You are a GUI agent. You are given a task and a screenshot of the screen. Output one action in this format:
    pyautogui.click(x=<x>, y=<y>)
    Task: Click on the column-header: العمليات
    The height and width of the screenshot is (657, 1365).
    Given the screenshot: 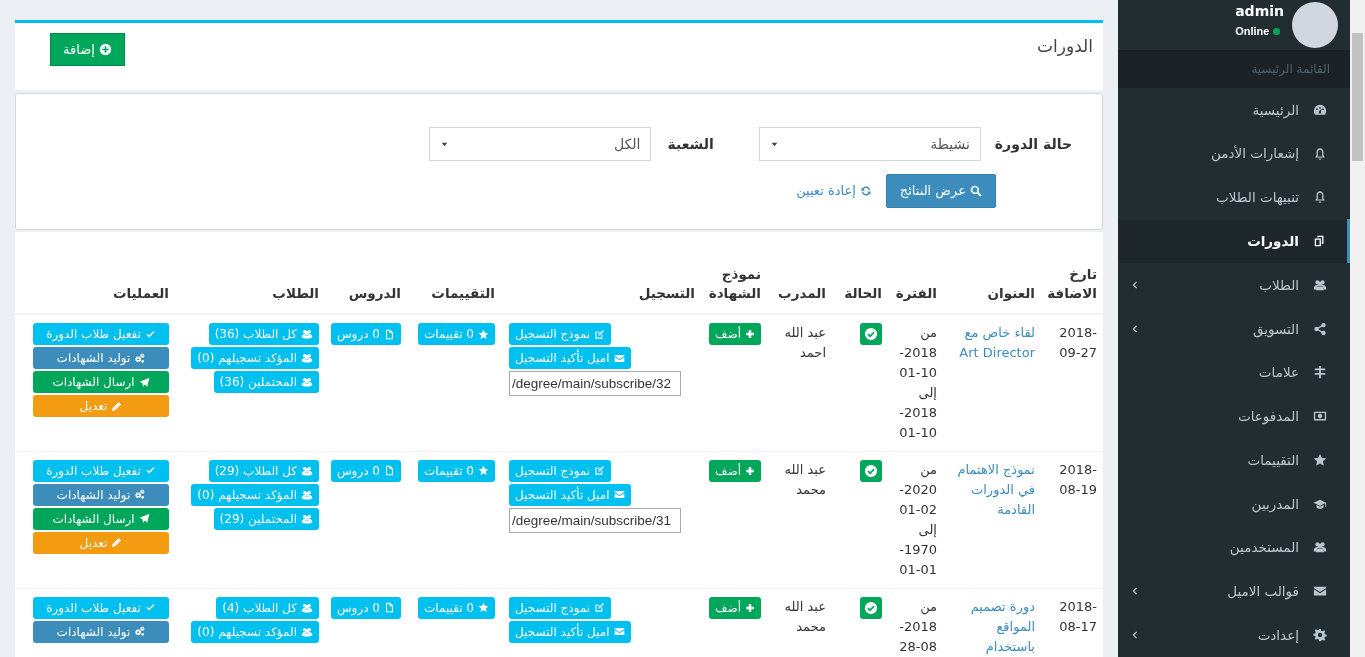 What is the action you would take?
    pyautogui.click(x=95, y=287)
    